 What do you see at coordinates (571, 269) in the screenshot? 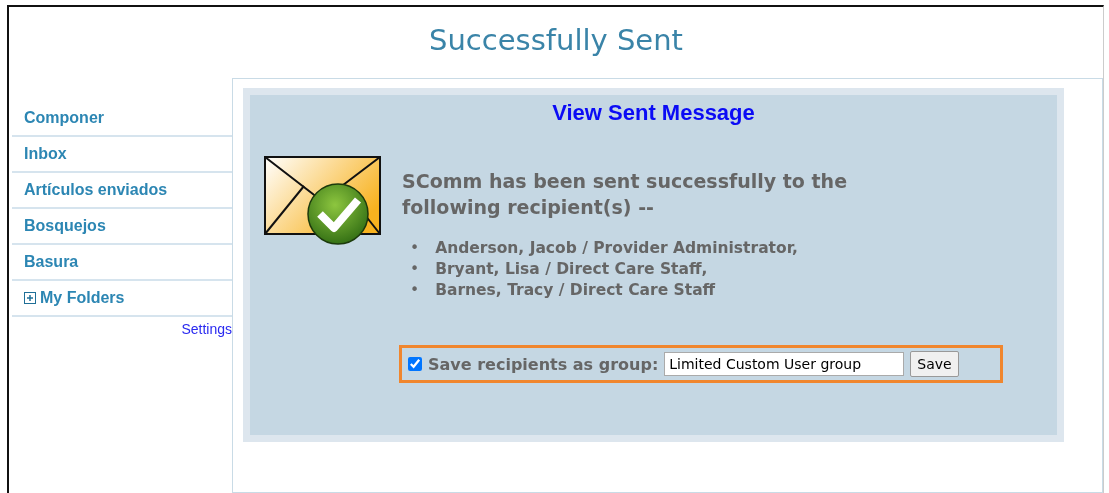
I see `recipient-item: Bryant, Lisa / Direct Care Staff,` at bounding box center [571, 269].